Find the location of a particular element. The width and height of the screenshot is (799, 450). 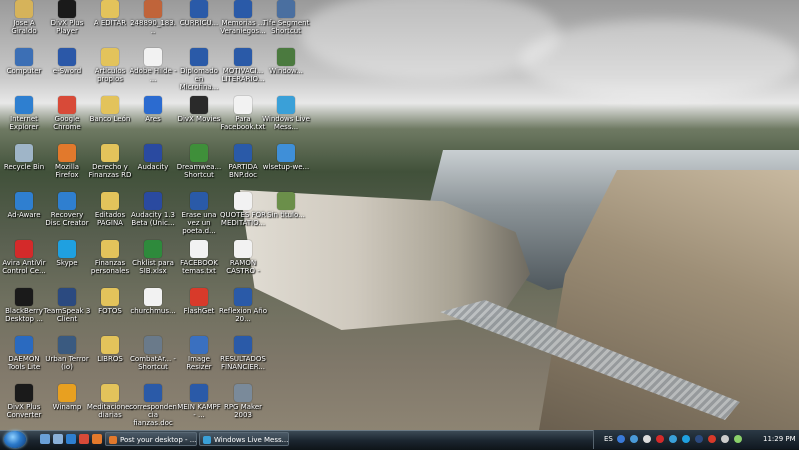

desktop-icon-label: Image Resizer is located at coordinates (199, 363).